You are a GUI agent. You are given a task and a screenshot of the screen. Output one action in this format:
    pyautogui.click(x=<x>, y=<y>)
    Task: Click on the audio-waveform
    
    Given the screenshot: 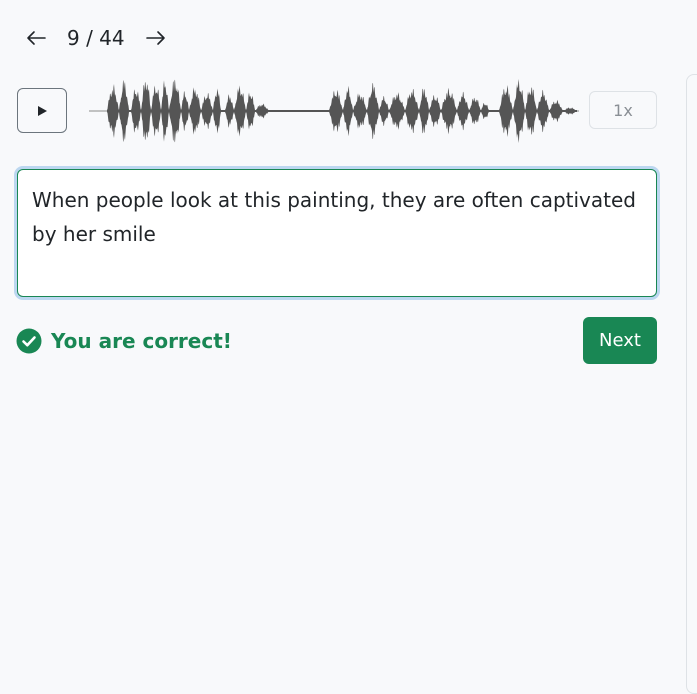 What is the action you would take?
    pyautogui.click(x=334, y=111)
    